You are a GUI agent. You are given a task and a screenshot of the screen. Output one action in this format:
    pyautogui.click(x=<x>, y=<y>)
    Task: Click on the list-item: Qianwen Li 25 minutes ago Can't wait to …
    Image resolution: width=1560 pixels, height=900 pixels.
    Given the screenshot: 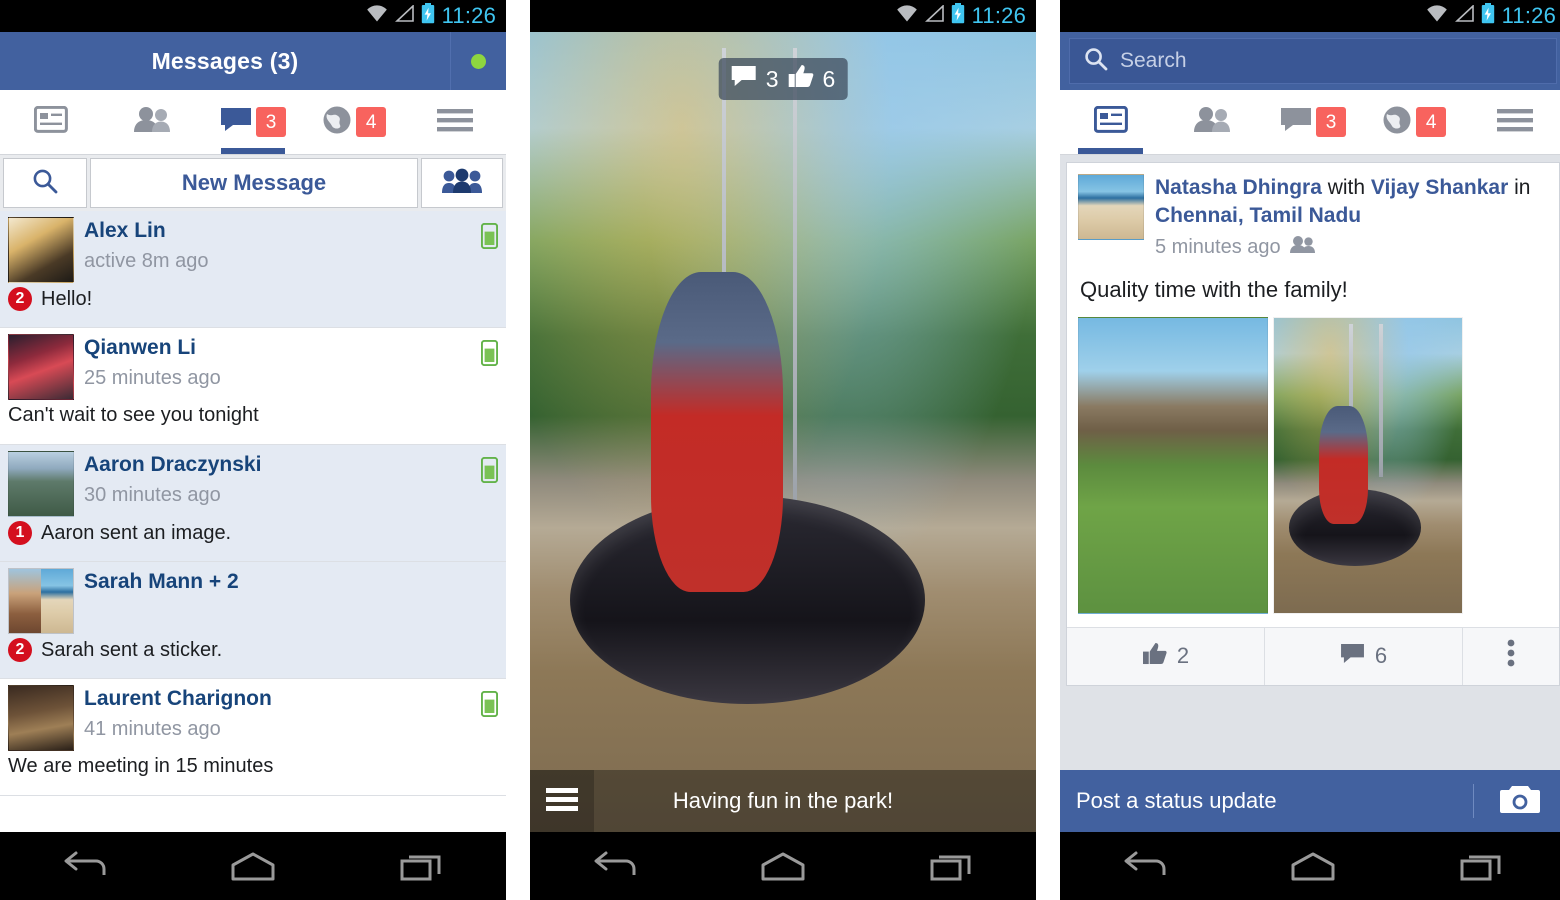 What is the action you would take?
    pyautogui.click(x=253, y=386)
    